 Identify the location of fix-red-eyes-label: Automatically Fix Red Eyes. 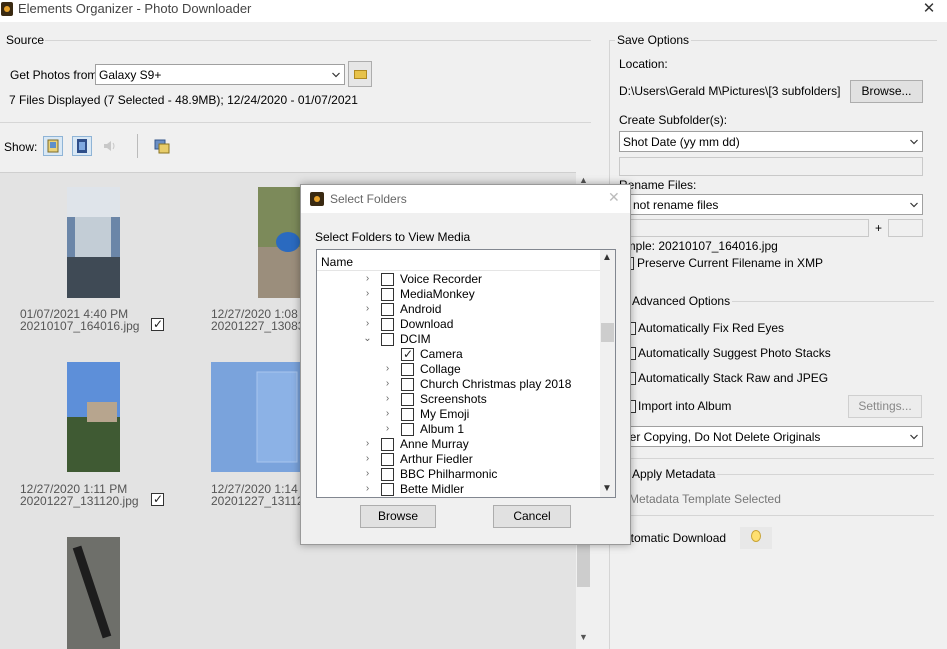
(711, 328).